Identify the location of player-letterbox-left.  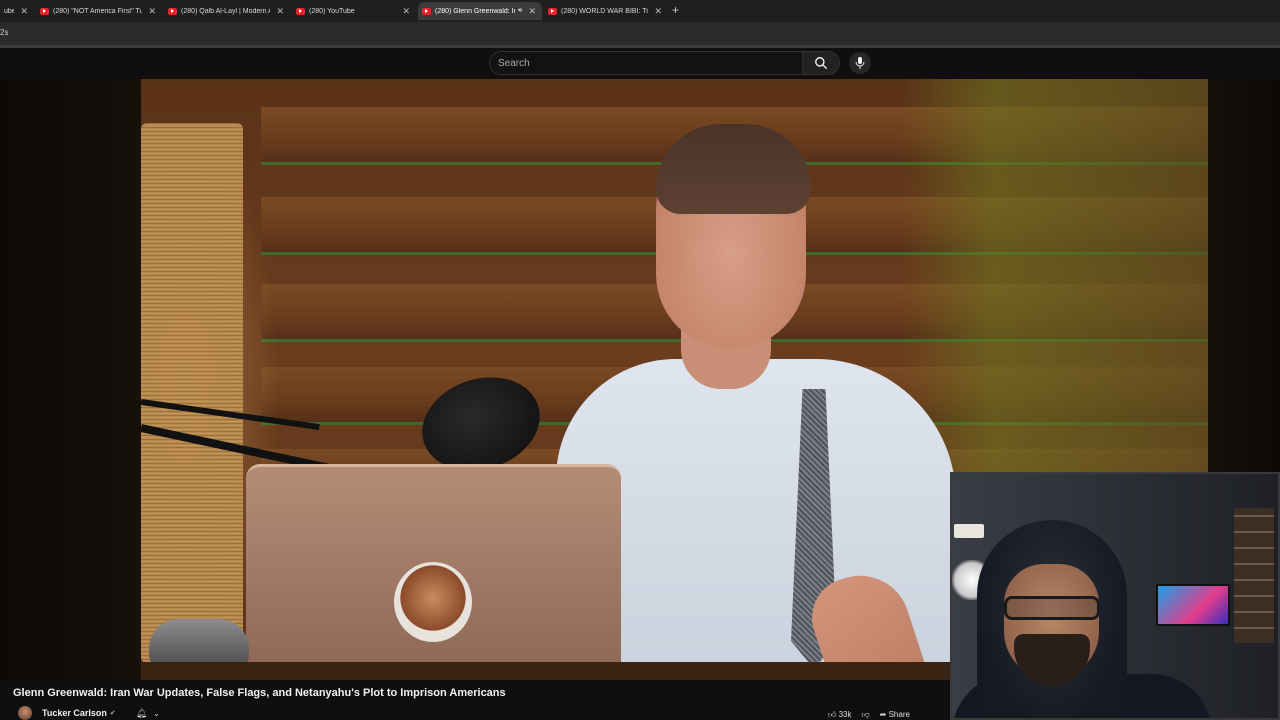
(70, 379).